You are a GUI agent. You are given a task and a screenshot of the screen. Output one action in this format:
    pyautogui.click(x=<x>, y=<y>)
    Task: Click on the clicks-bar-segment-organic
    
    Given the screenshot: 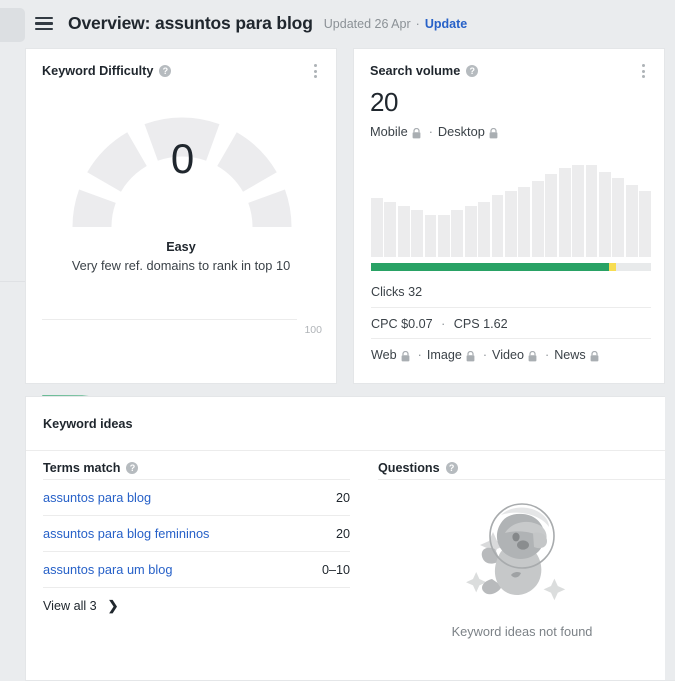 What is the action you would take?
    pyautogui.click(x=490, y=267)
    